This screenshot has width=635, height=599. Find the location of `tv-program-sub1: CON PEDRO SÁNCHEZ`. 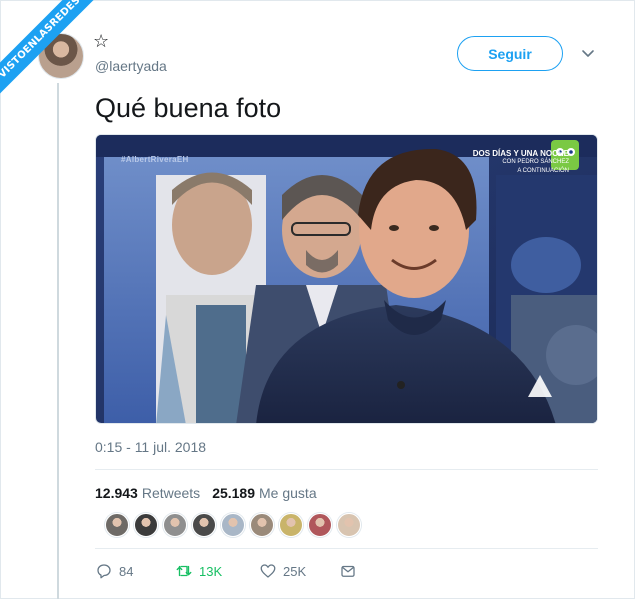

tv-program-sub1: CON PEDRO SÁNCHEZ is located at coordinates (535, 162).